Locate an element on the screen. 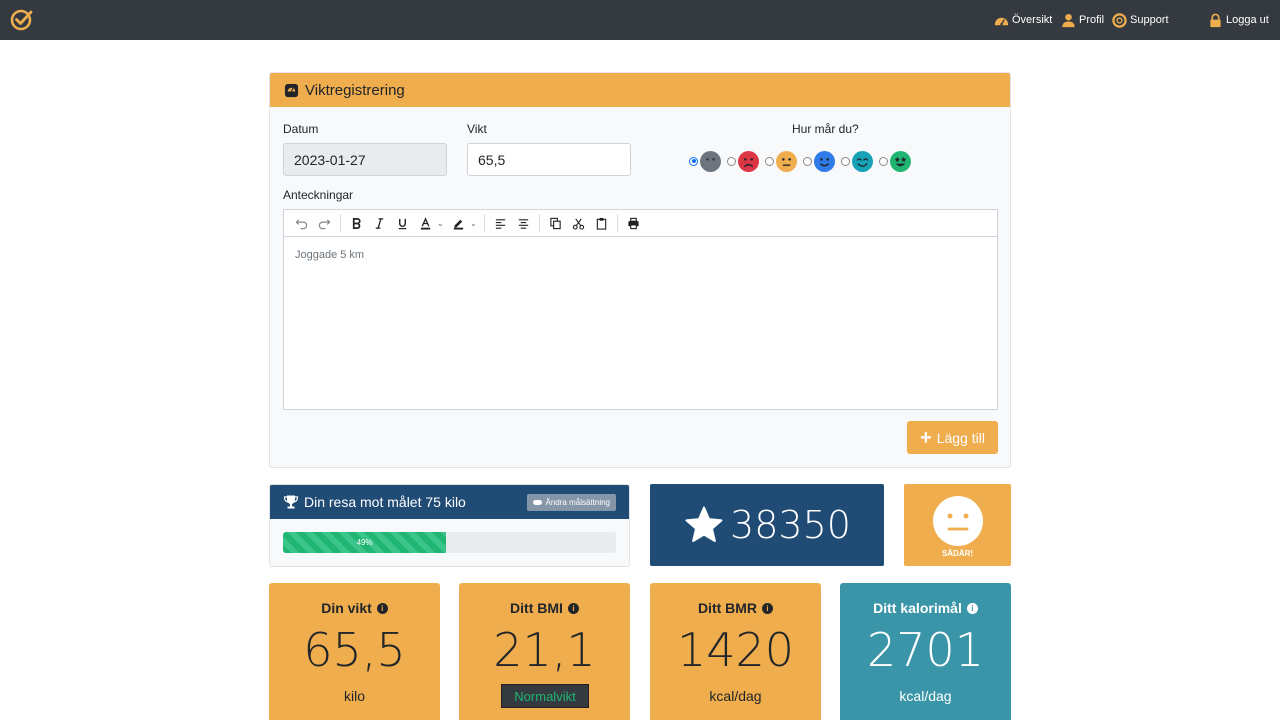 The height and width of the screenshot is (720, 1280). redo-button is located at coordinates (324, 223).